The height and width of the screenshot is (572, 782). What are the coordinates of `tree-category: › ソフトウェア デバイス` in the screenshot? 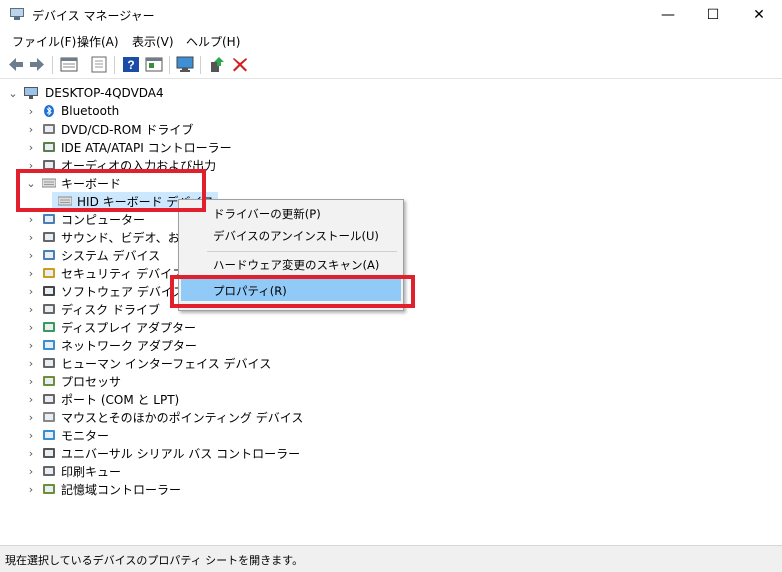 It's located at (105, 291).